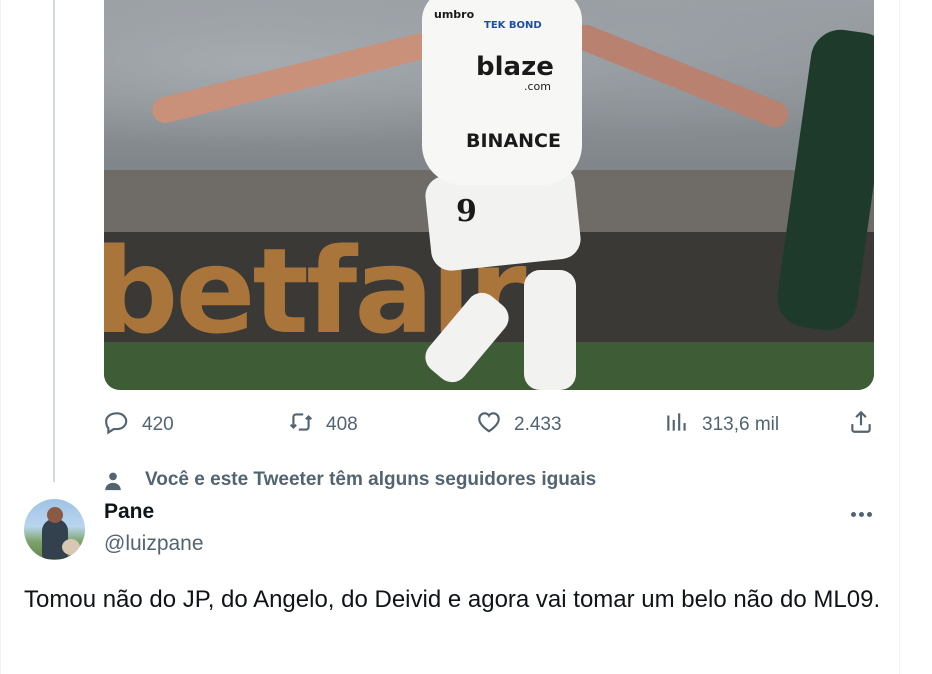 This screenshot has width=932, height=674. I want to click on retweet-icon, so click(301, 425).